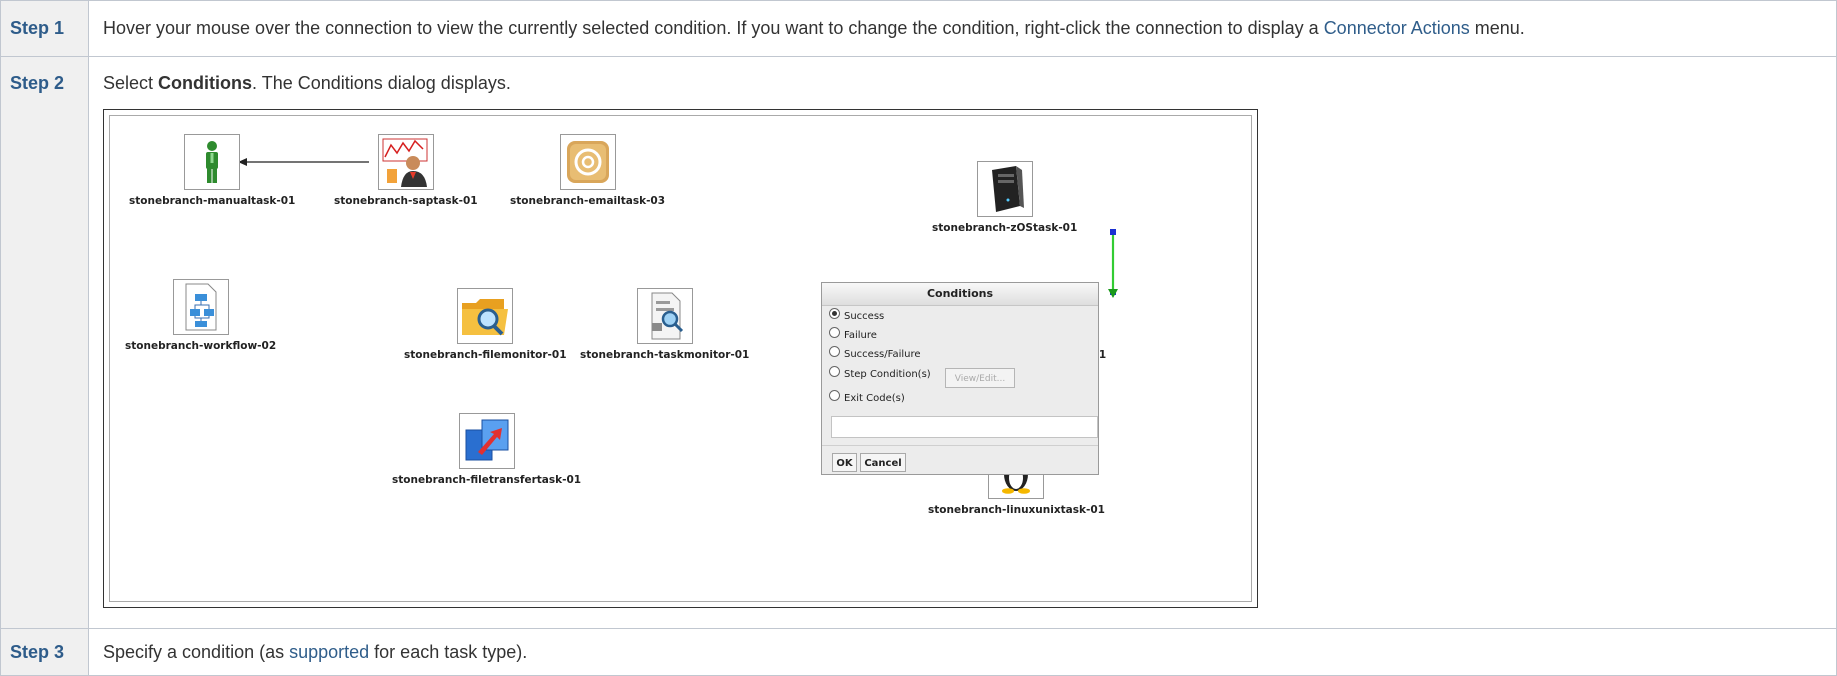  What do you see at coordinates (485, 355) in the screenshot?
I see `task-label: stonebranch-filemonitor-01` at bounding box center [485, 355].